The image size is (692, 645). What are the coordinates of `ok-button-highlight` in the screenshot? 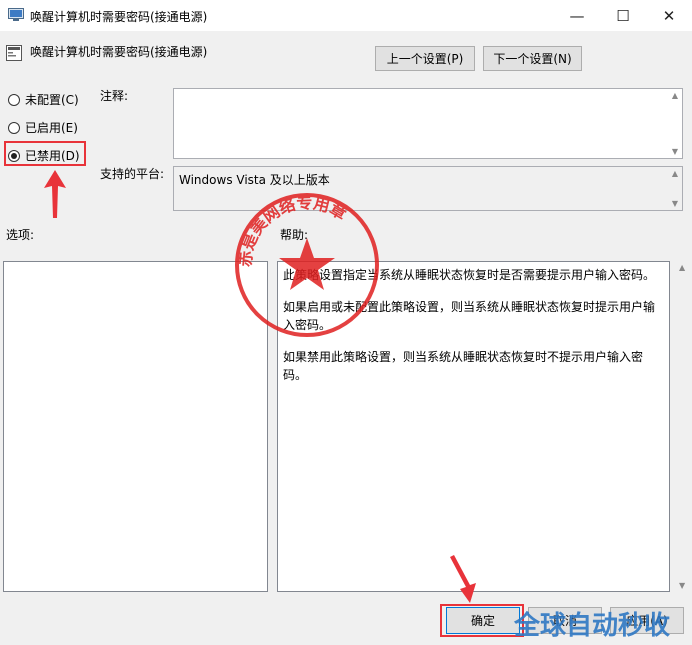 It's located at (482, 620).